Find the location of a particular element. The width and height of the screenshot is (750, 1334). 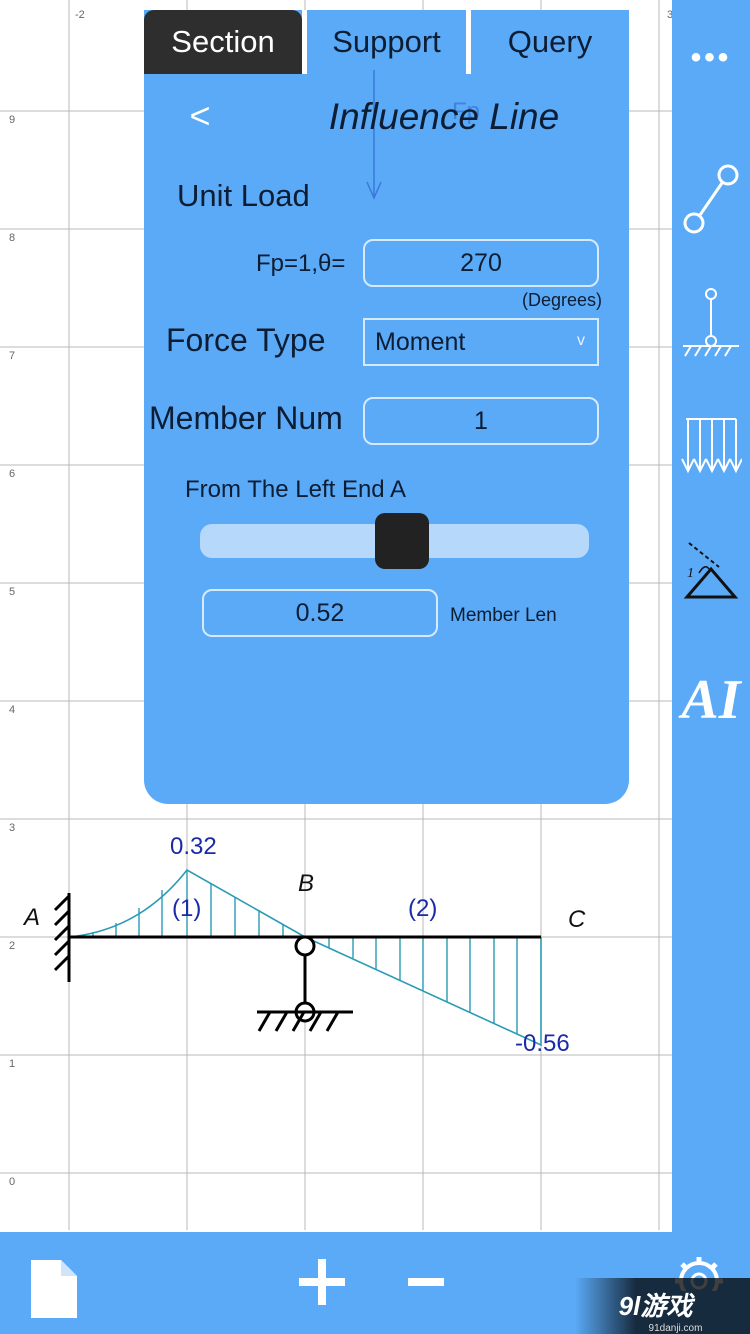

y-tick: 4 is located at coordinates (12, 710).